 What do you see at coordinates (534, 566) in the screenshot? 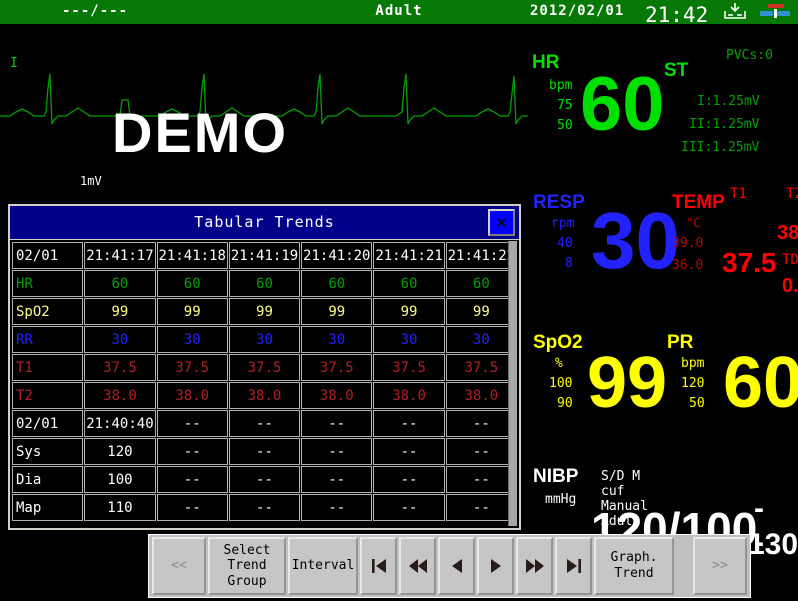
I see `fast-forward-icon` at bounding box center [534, 566].